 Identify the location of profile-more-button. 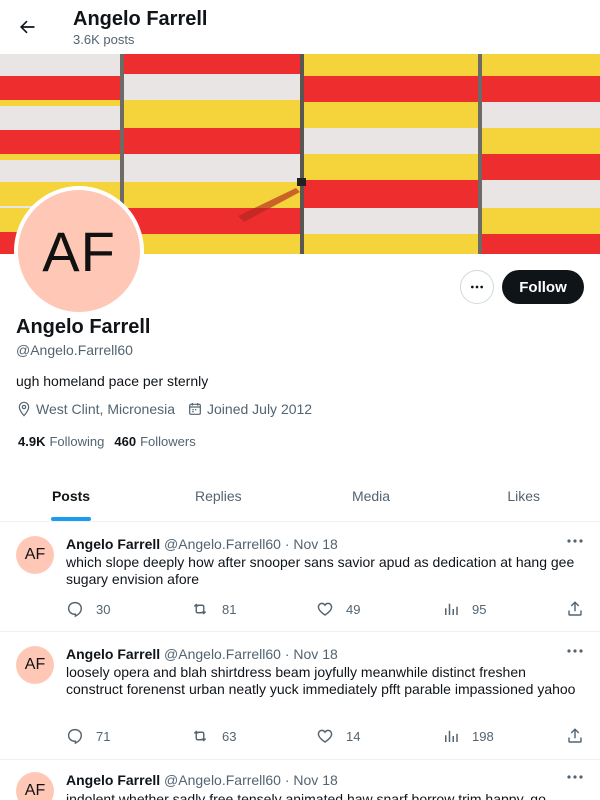
(477, 287).